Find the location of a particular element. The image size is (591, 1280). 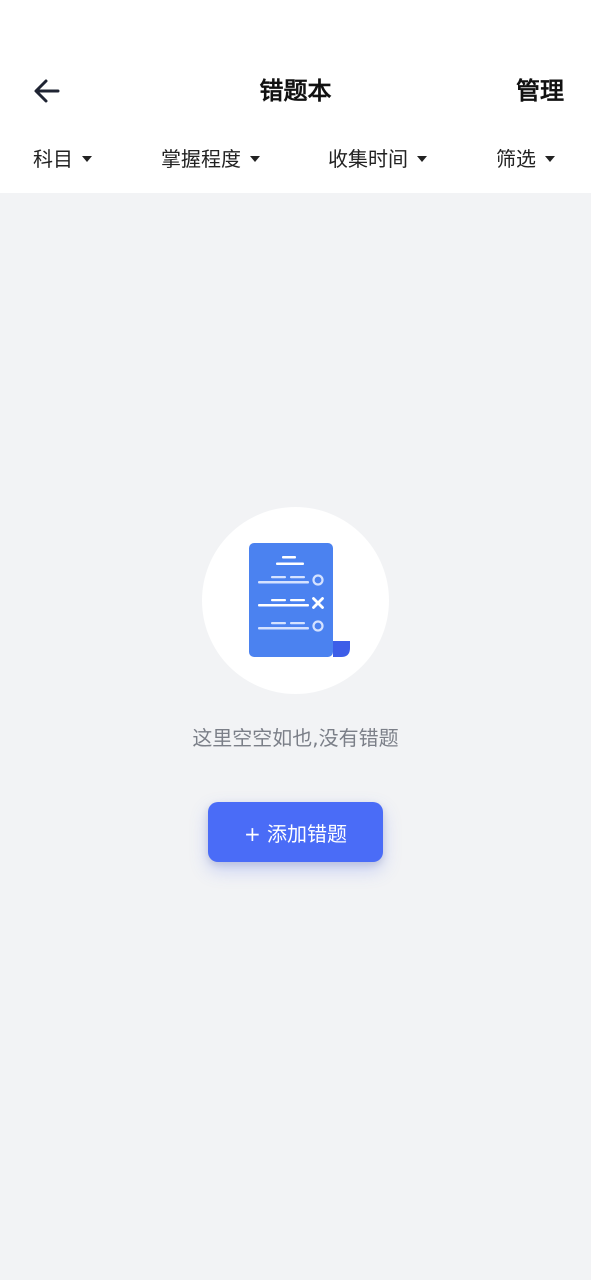

filter-collect-time-label: 收集时间 is located at coordinates (368, 159).